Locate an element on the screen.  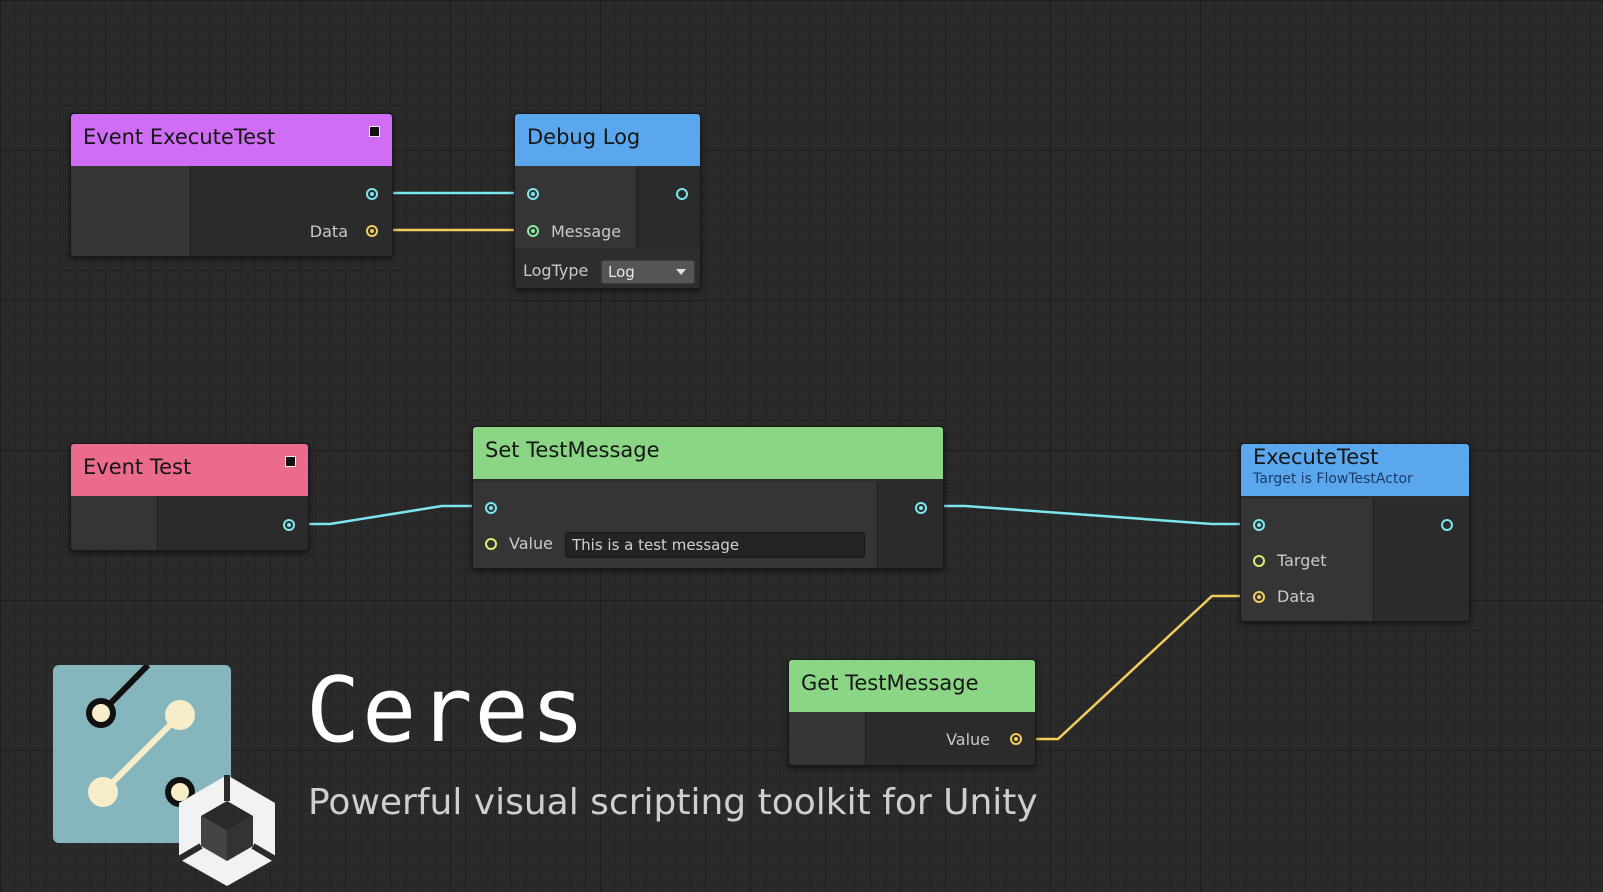
node-header: Event Test is located at coordinates (189, 470).